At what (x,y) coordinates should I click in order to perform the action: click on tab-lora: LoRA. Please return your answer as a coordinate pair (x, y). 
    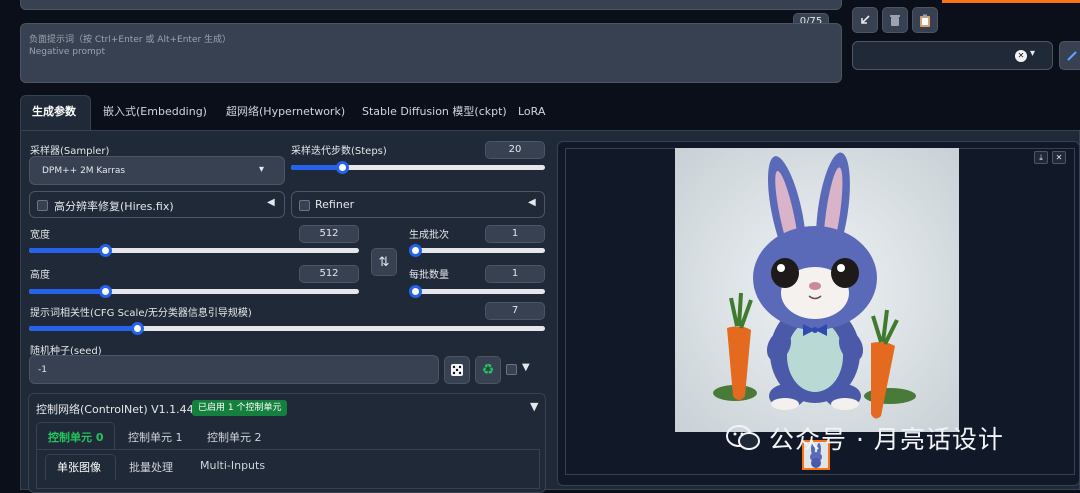
    Looking at the image, I should click on (531, 112).